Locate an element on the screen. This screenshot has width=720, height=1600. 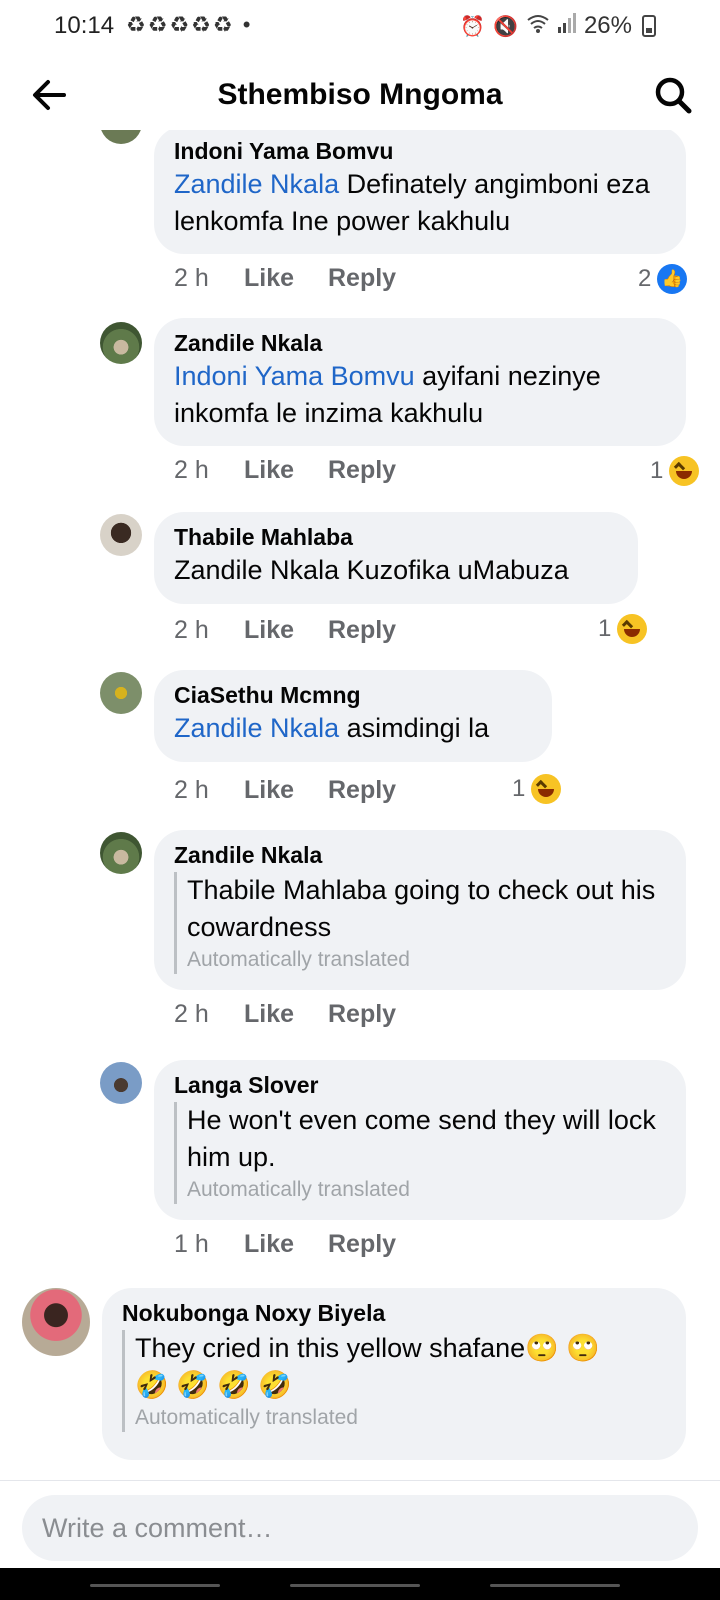
status-indicators: ⏰ 🔇 26% is located at coordinates (558, 26).